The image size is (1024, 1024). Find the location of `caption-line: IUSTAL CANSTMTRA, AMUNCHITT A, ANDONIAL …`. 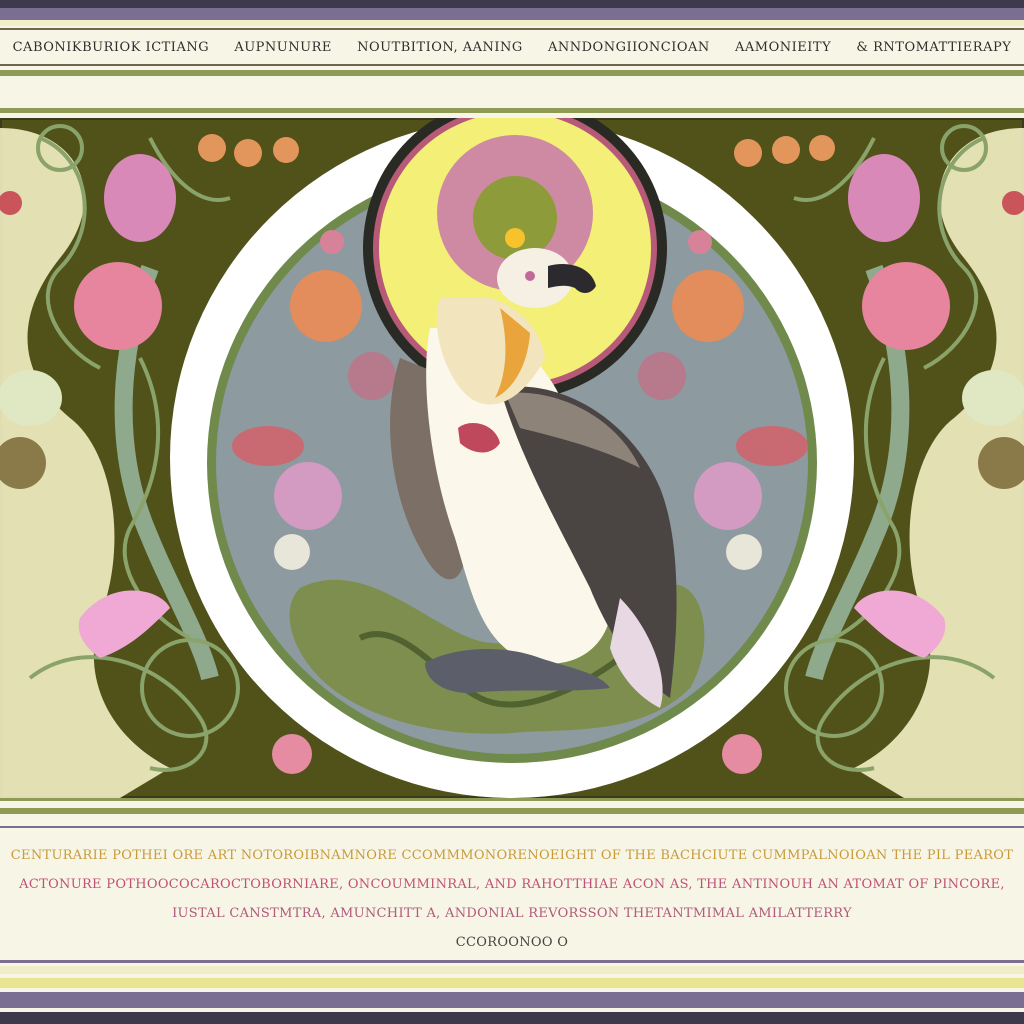

caption-line: IUSTAL CANSTMTRA, AMUNCHITT A, ANDONIAL … is located at coordinates (512, 913).